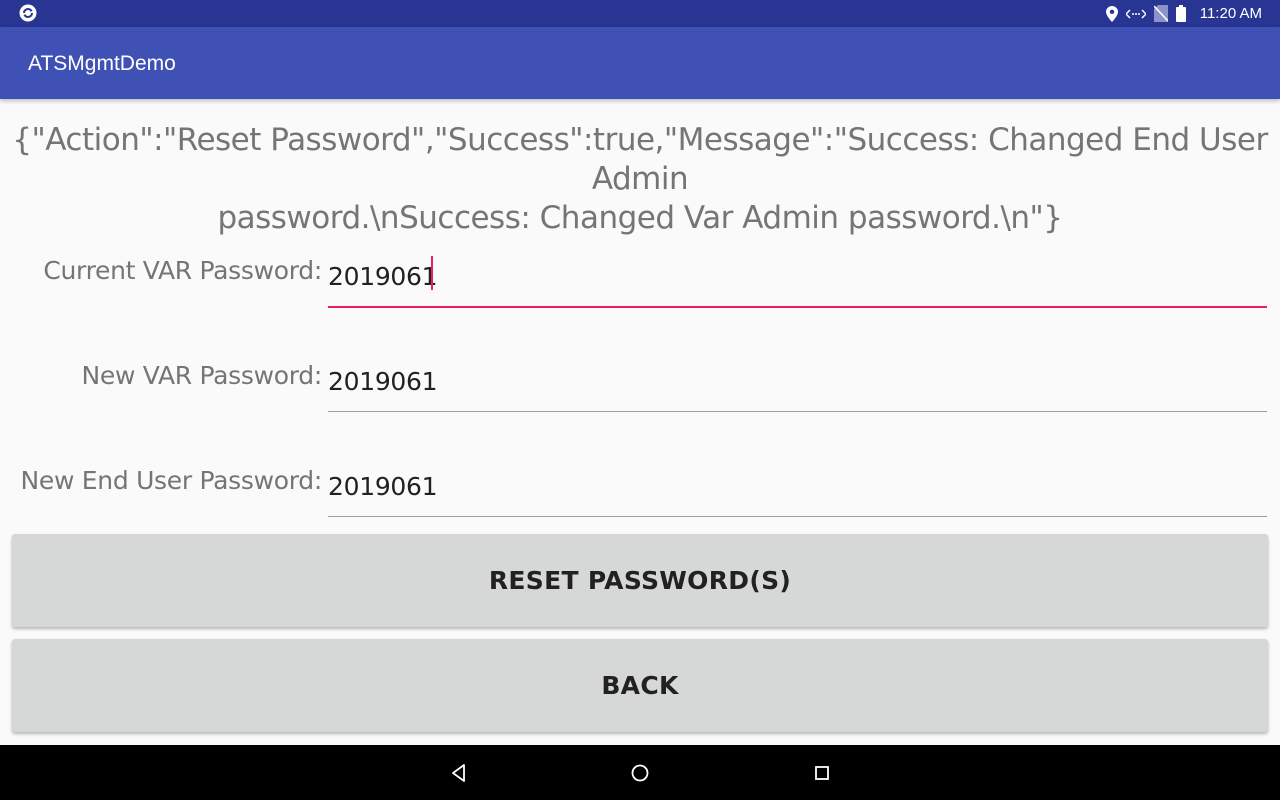 Image resolution: width=1280 pixels, height=800 pixels. I want to click on app-title: ATSMgmtDemo, so click(102, 63).